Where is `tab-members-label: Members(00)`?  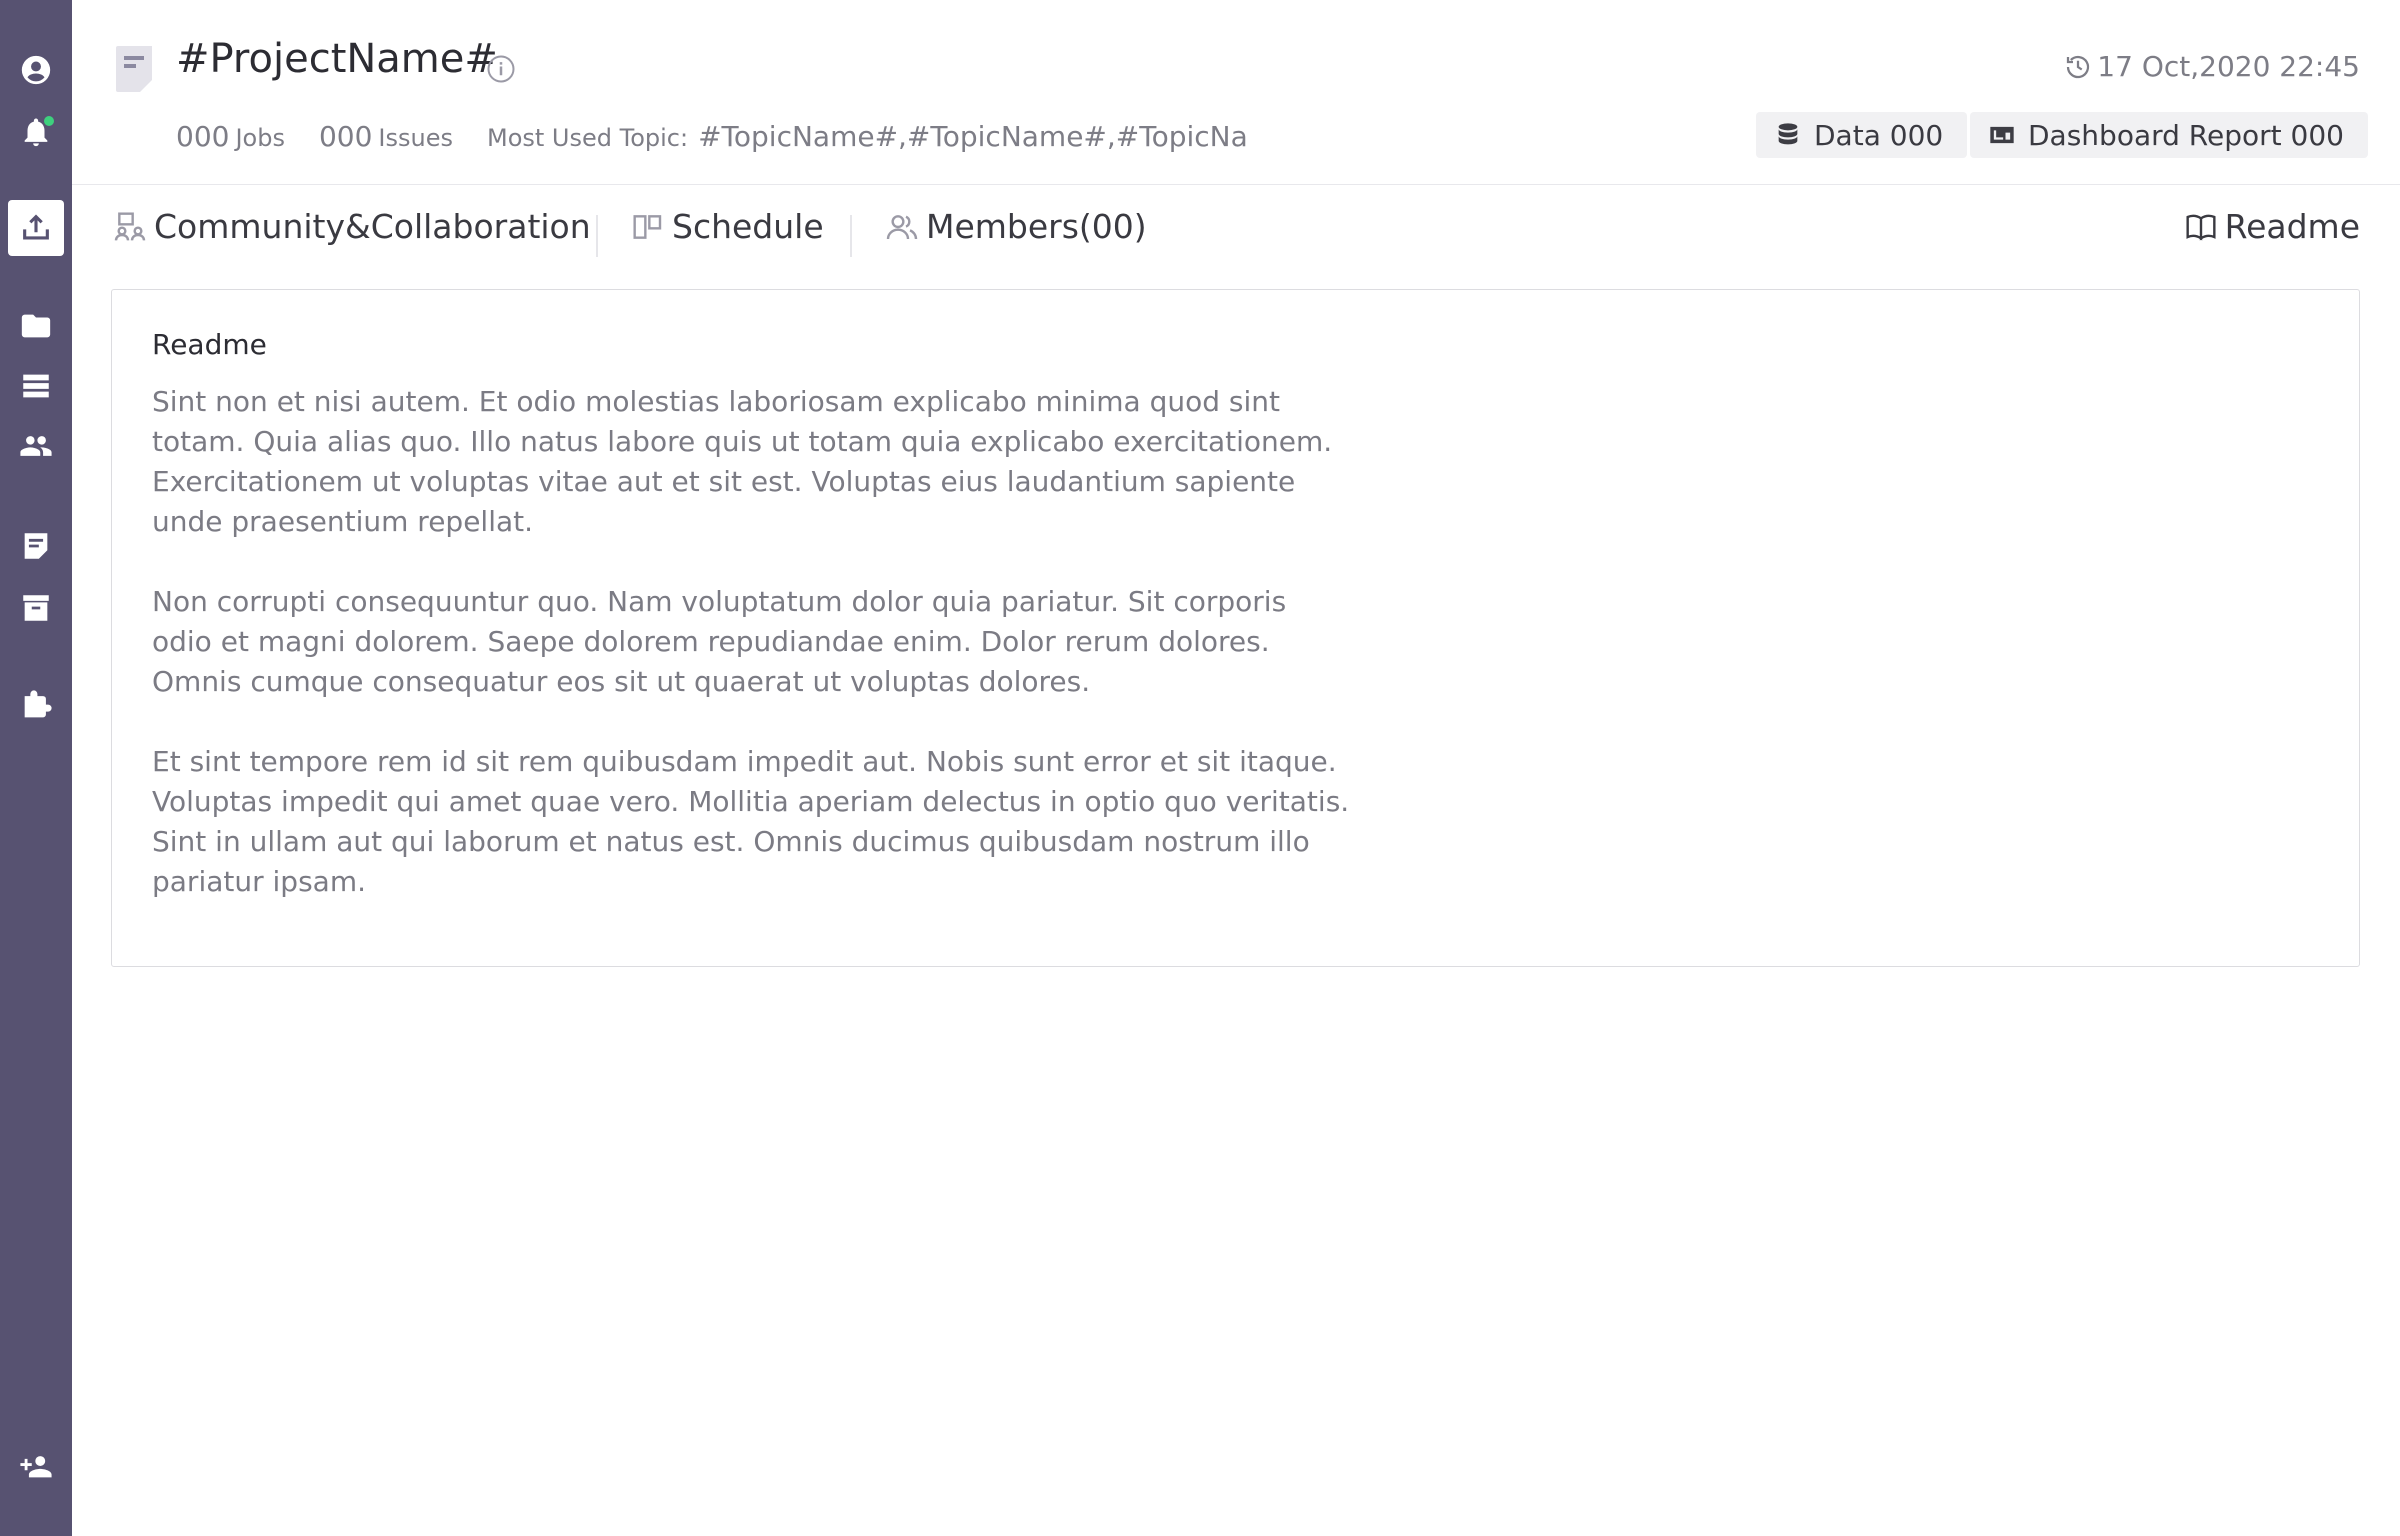
tab-members-label: Members(00) is located at coordinates (1036, 226).